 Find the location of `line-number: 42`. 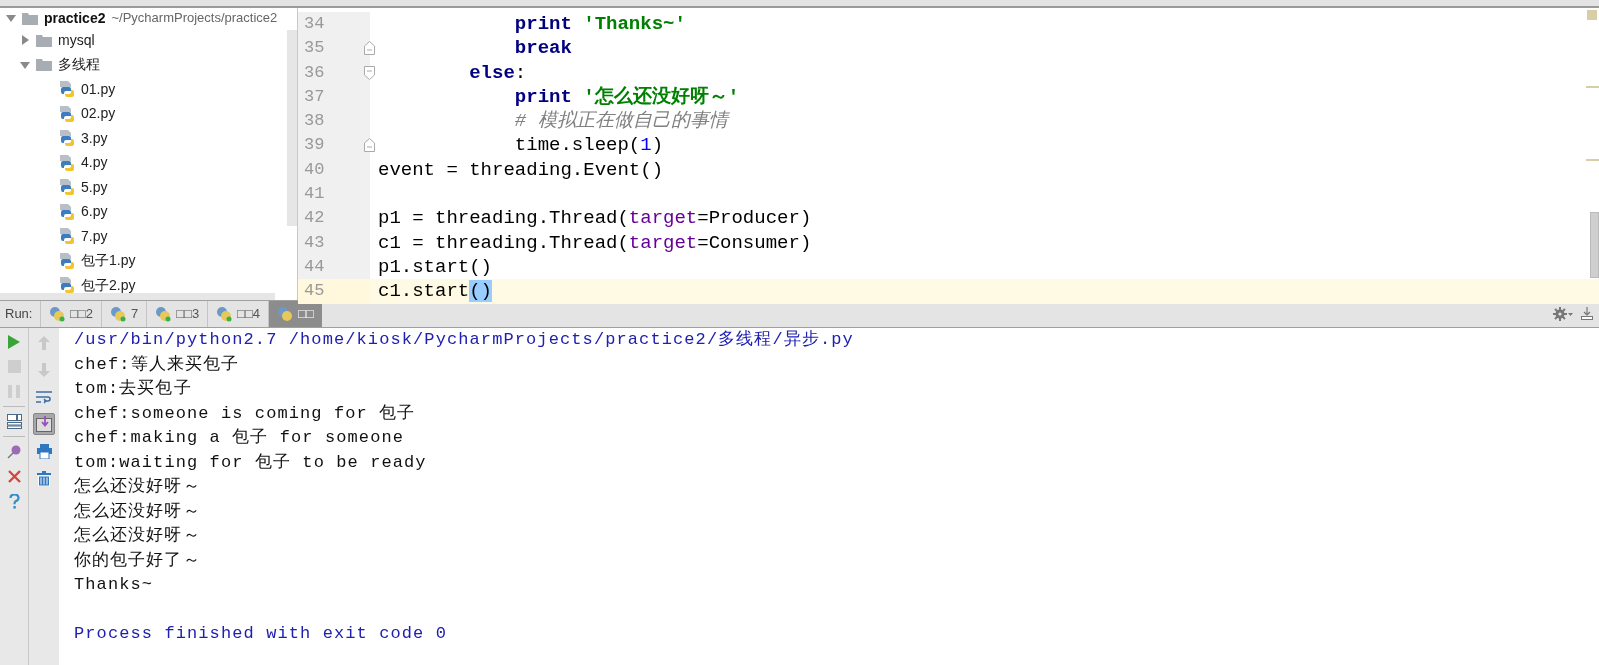

line-number: 42 is located at coordinates (314, 218).